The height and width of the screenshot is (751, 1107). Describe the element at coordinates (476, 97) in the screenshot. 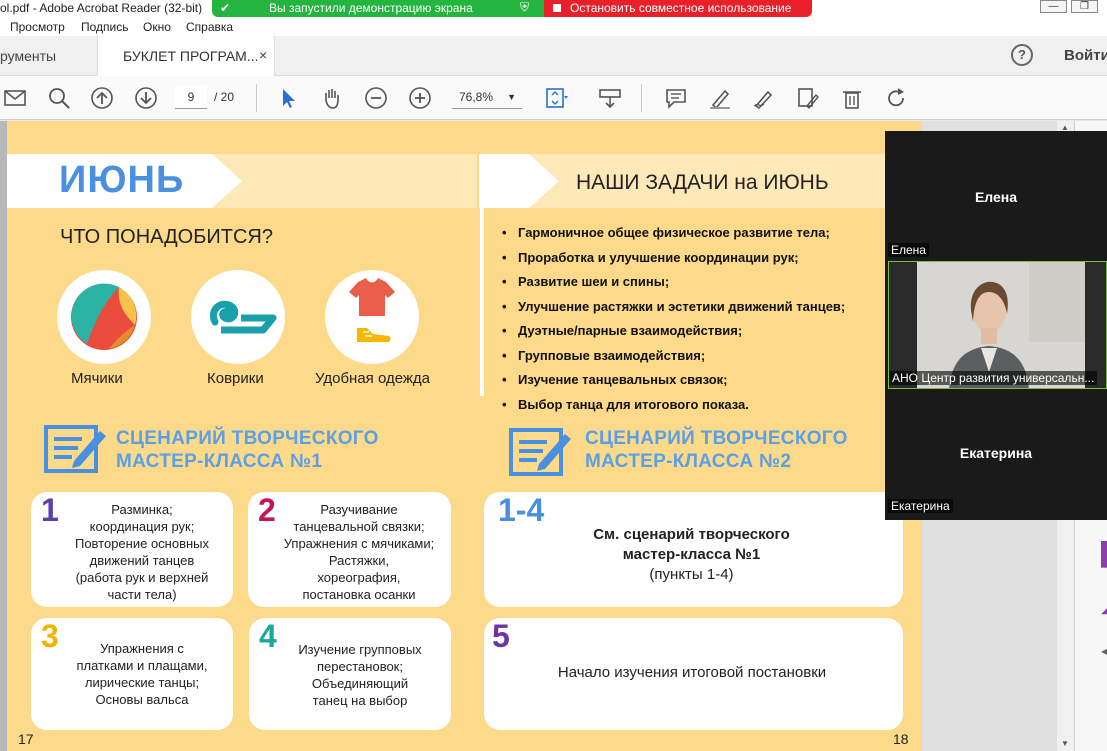

I see `zoom-level-value: 76,8%` at that location.